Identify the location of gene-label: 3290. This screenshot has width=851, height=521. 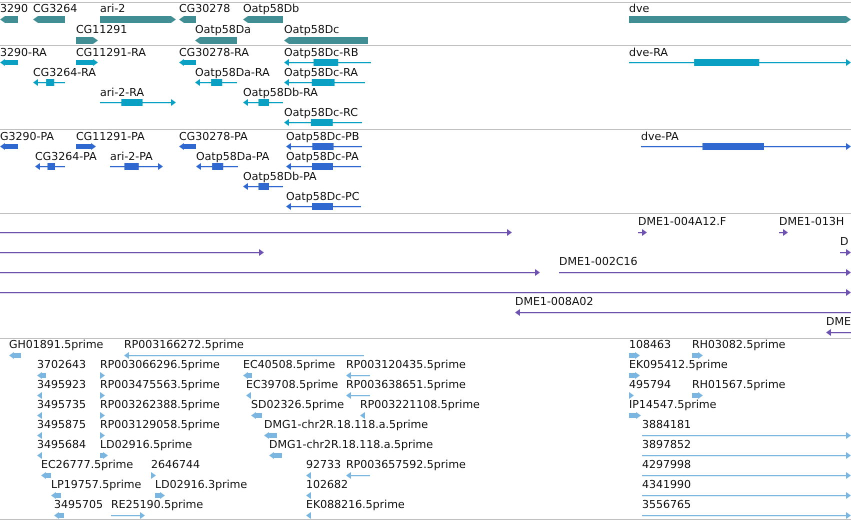
(14, 9).